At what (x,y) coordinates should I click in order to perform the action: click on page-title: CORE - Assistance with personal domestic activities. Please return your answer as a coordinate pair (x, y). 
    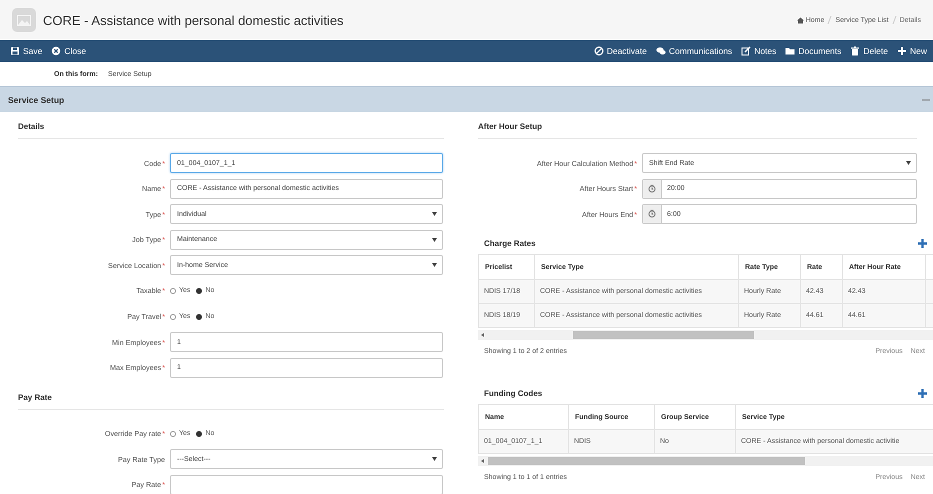
    Looking at the image, I should click on (194, 20).